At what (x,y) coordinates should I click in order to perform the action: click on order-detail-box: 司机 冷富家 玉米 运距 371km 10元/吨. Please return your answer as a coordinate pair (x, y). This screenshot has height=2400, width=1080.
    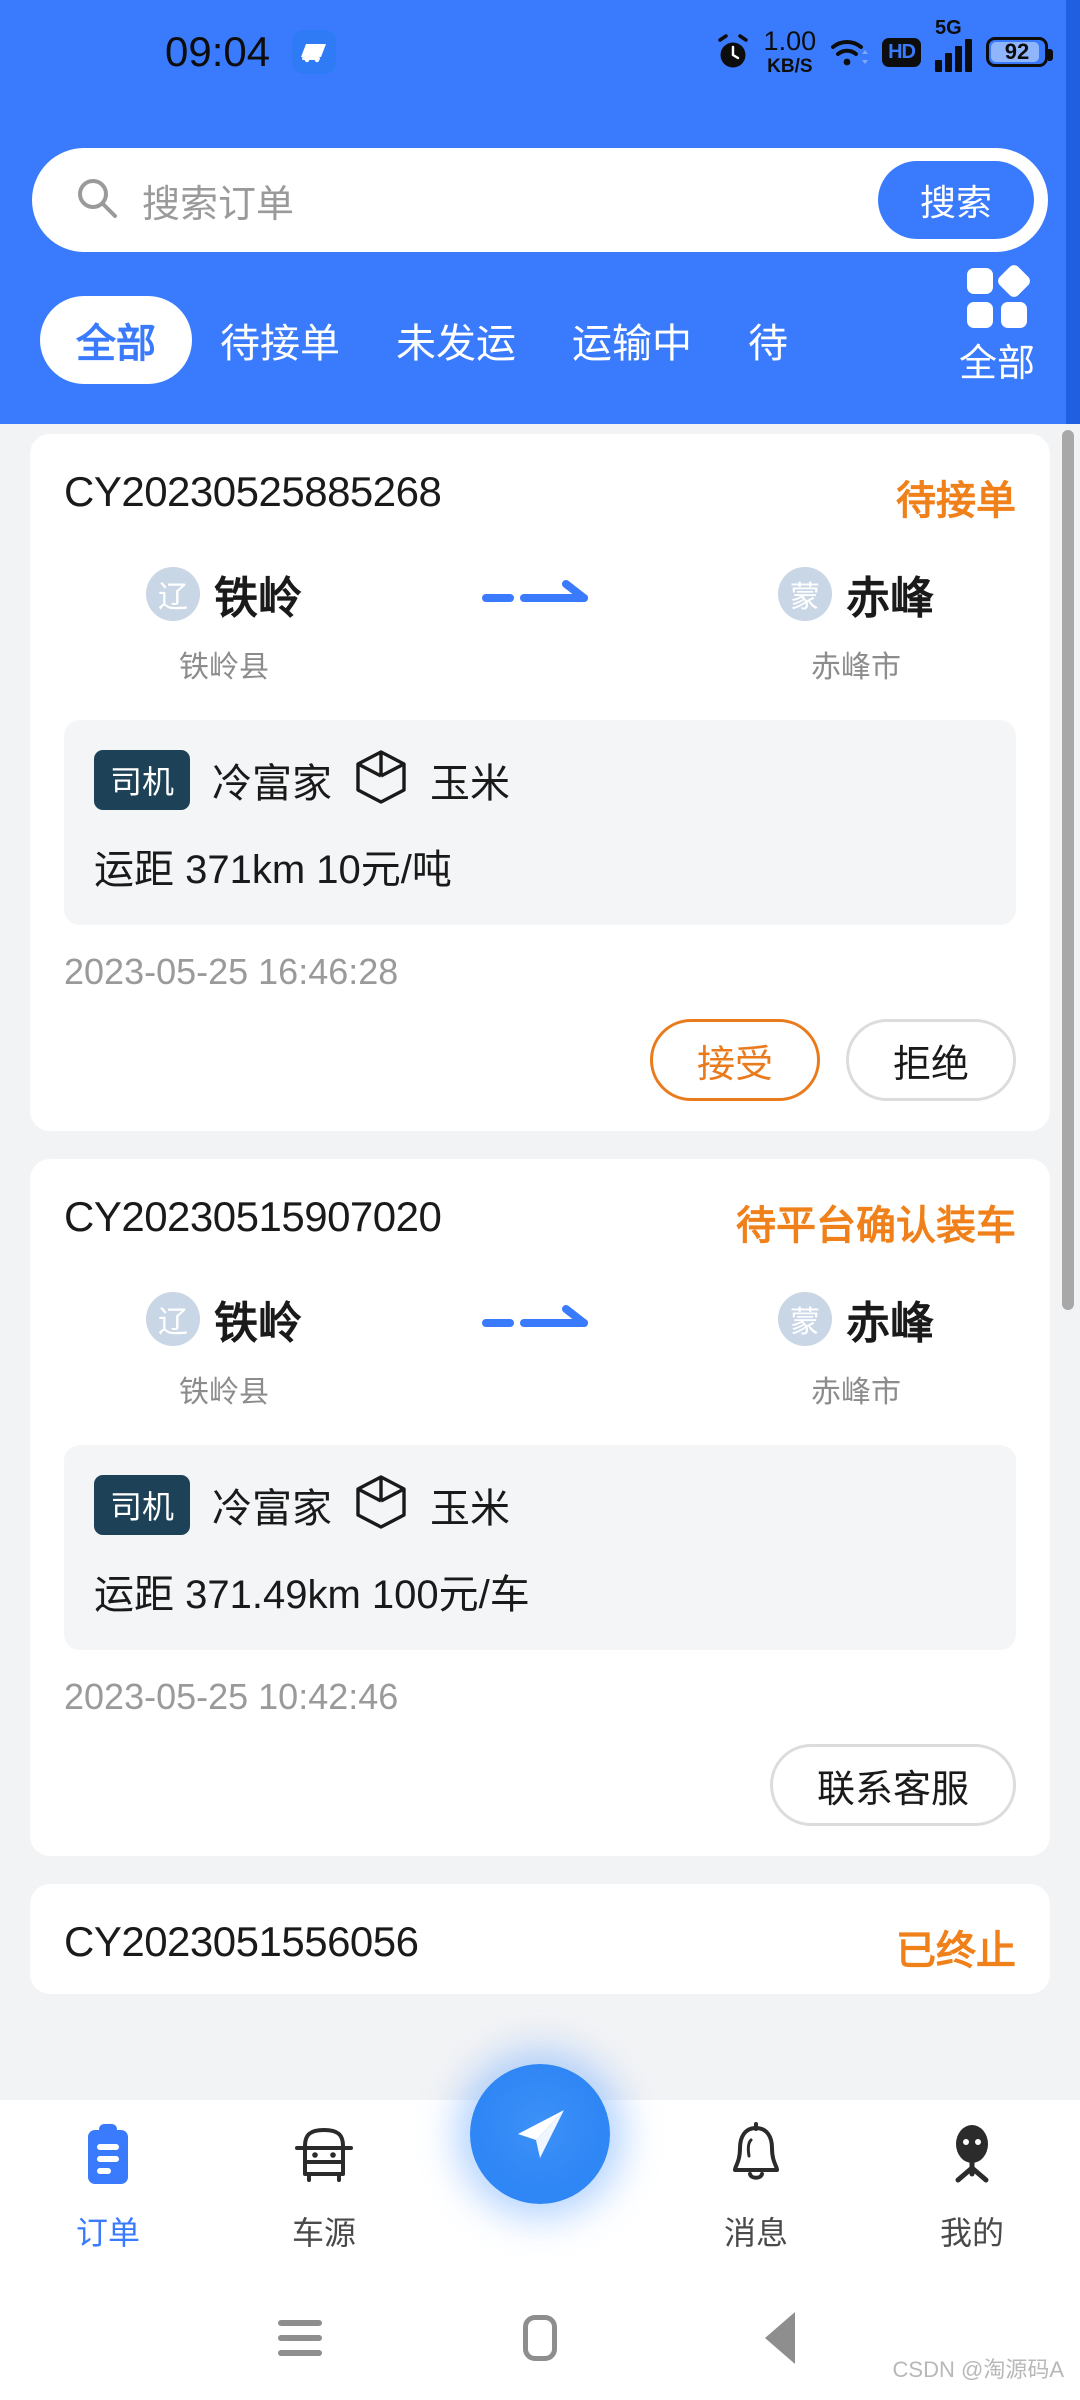
    Looking at the image, I should click on (540, 822).